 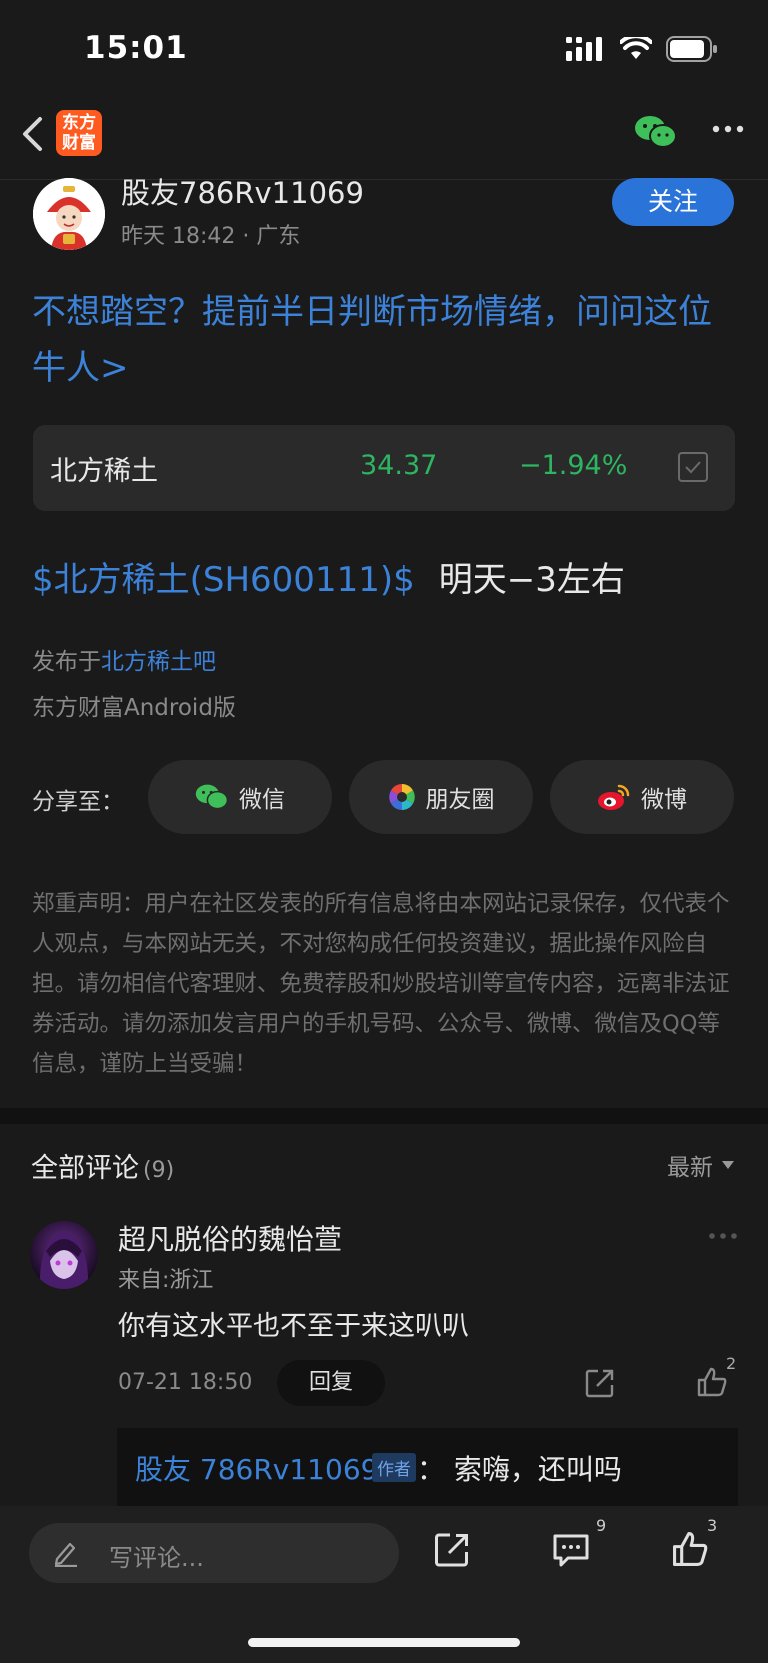 I want to click on stock-change: −1.94%, so click(x=573, y=465).